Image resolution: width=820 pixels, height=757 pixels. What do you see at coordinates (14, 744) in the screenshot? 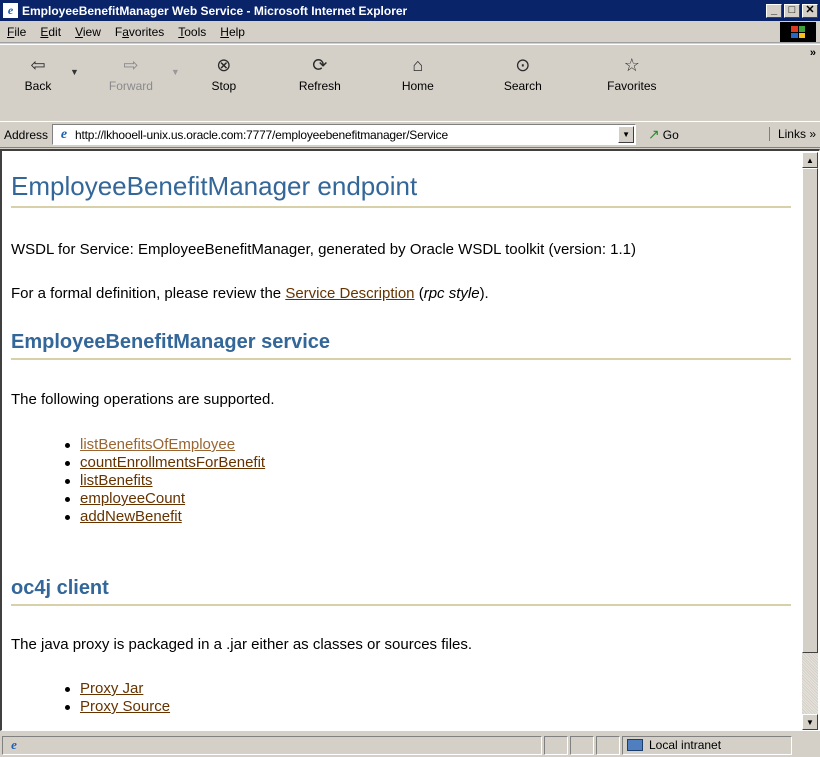
I see `page-status-icon: e` at bounding box center [14, 744].